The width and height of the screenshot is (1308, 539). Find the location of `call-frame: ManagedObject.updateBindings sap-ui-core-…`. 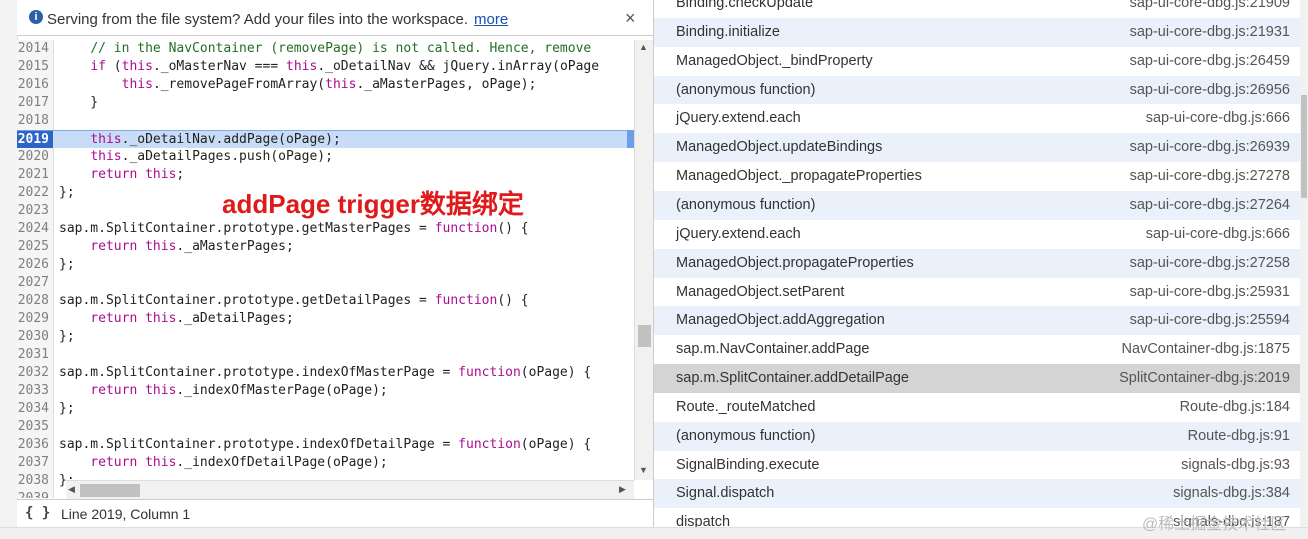

call-frame: ManagedObject.updateBindings sap-ui-core-… is located at coordinates (977, 148).